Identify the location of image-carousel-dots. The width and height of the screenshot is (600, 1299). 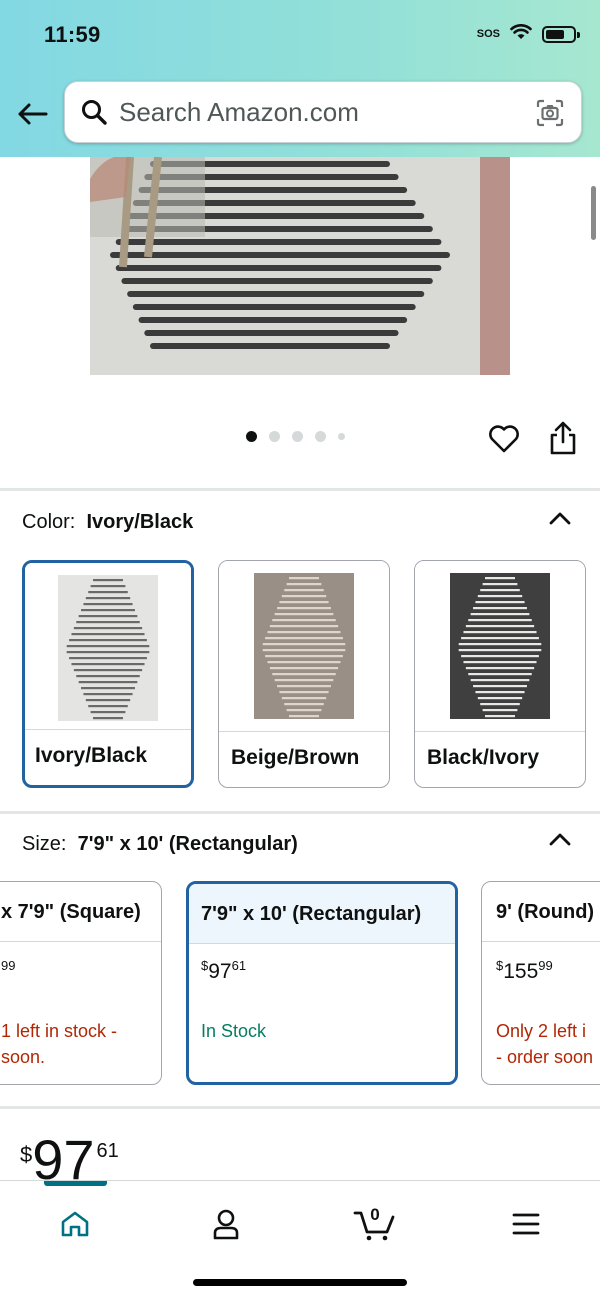
(295, 436).